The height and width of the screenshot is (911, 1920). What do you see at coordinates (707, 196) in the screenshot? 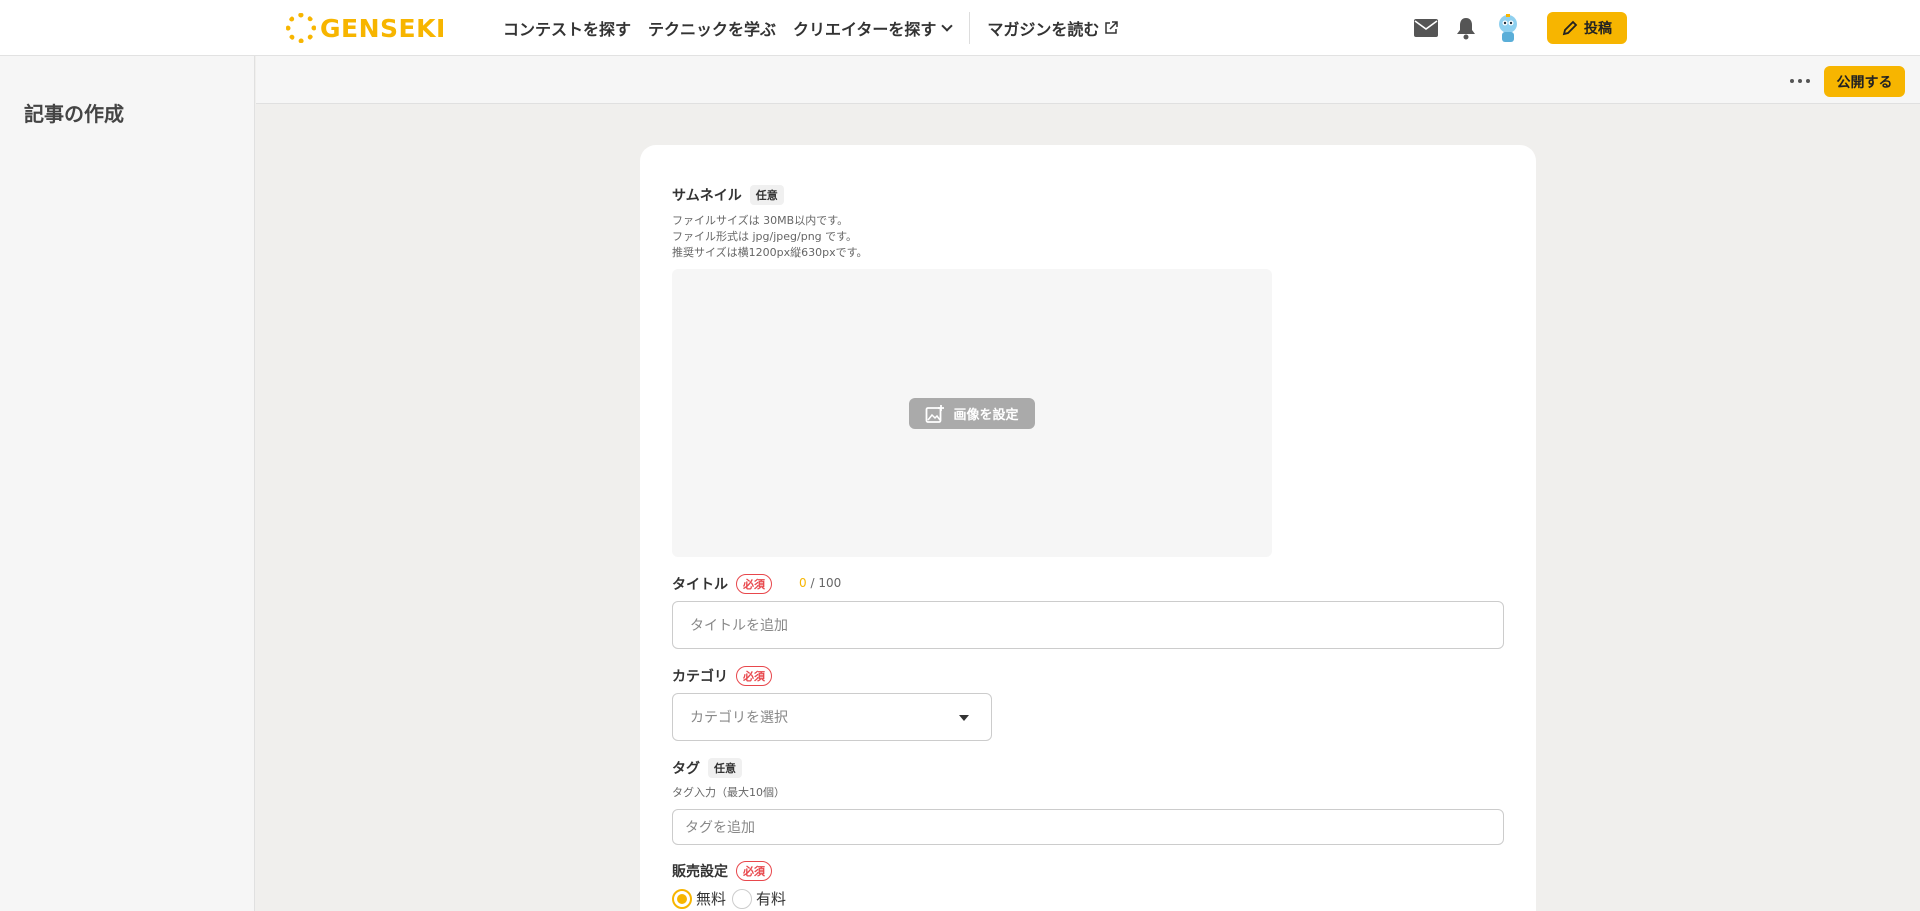
I see `thumbnail-label-text: サムネイル` at bounding box center [707, 196].